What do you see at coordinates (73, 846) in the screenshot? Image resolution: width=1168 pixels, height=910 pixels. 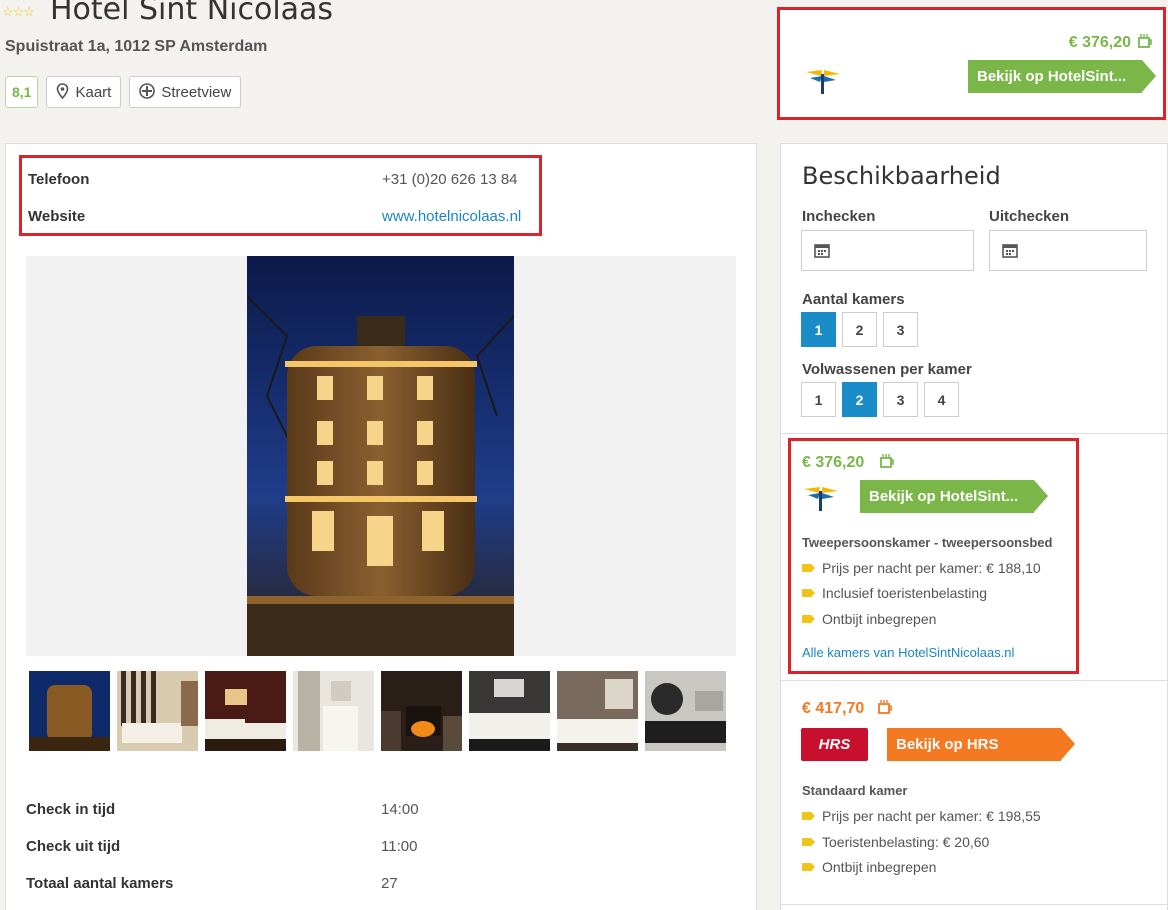 I see `fact-label: Check uit tijd` at bounding box center [73, 846].